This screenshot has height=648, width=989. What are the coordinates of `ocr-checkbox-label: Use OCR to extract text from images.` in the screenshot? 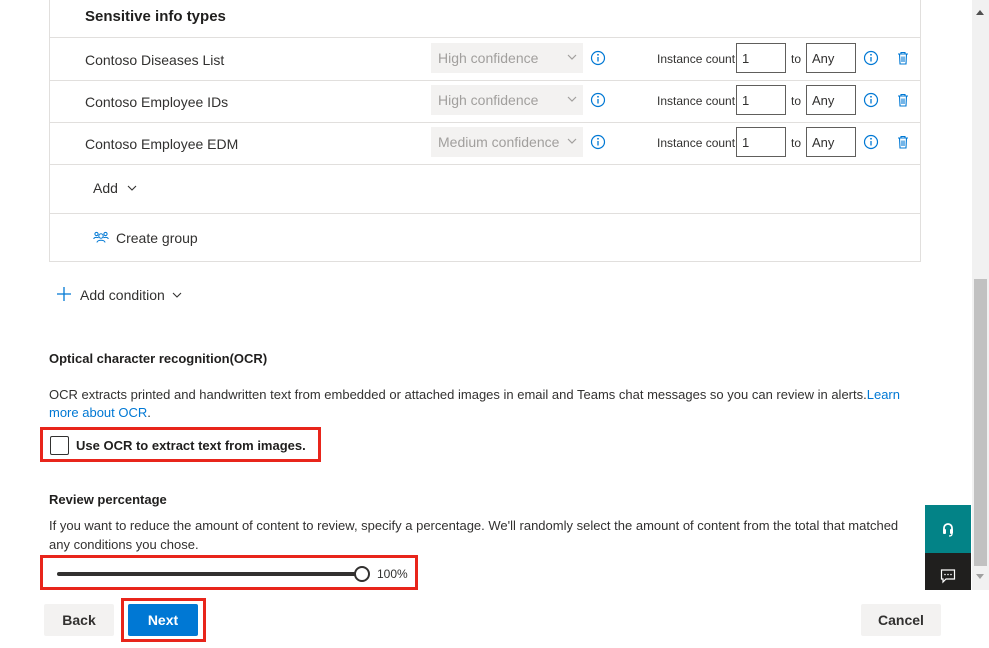 It's located at (191, 445).